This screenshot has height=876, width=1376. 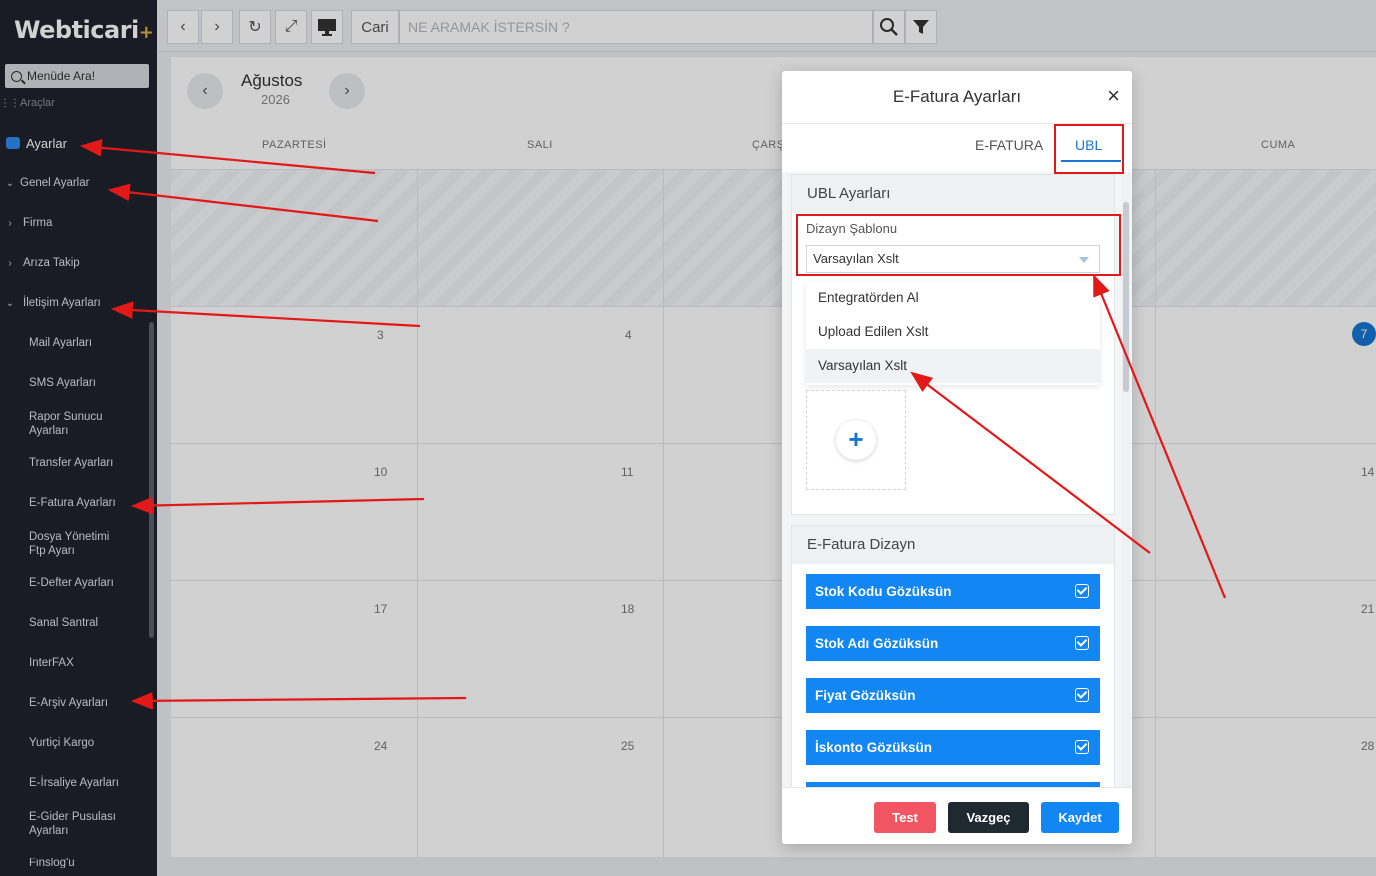 What do you see at coordinates (953, 298) in the screenshot?
I see `option-entegrator: Entegratörden Al` at bounding box center [953, 298].